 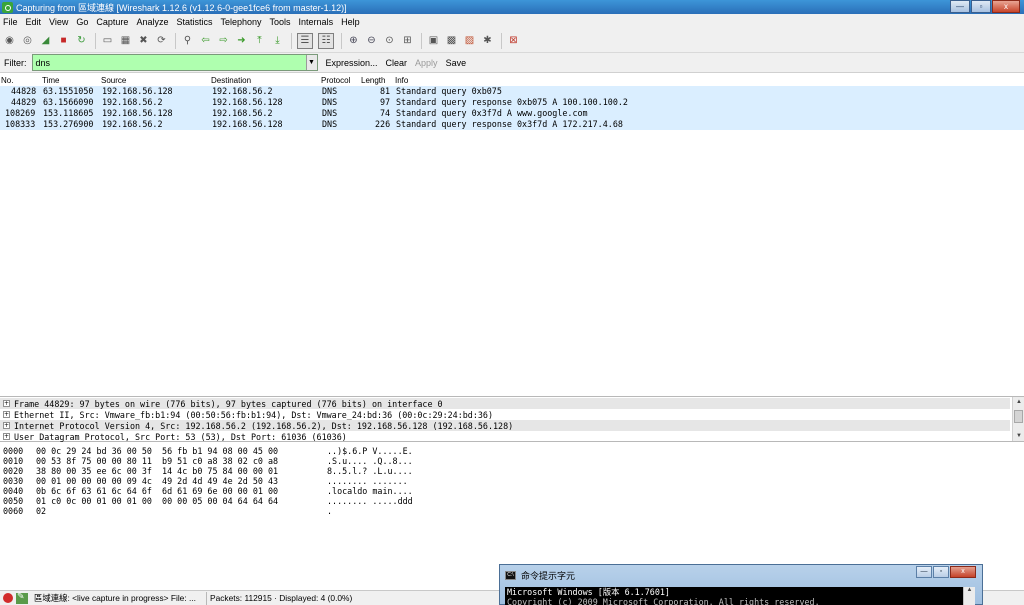 What do you see at coordinates (513, 40) in the screenshot?
I see `help-icon: ⊠` at bounding box center [513, 40].